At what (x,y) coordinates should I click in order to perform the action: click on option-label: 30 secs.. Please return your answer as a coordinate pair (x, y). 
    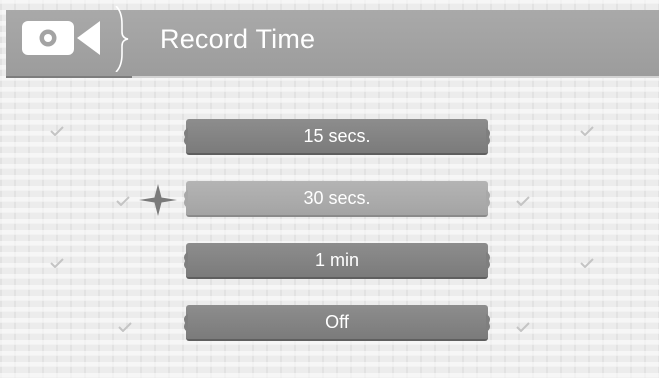
    Looking at the image, I should click on (337, 198).